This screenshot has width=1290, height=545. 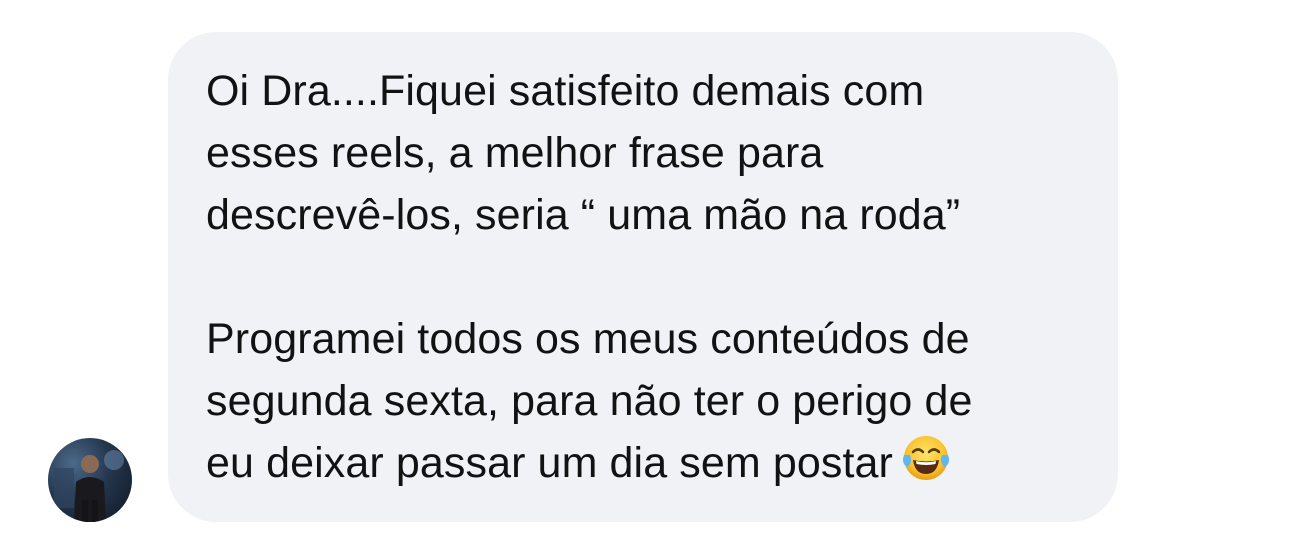 I want to click on message-line: segunda sexta, para não ter o perigo de, so click(x=589, y=401).